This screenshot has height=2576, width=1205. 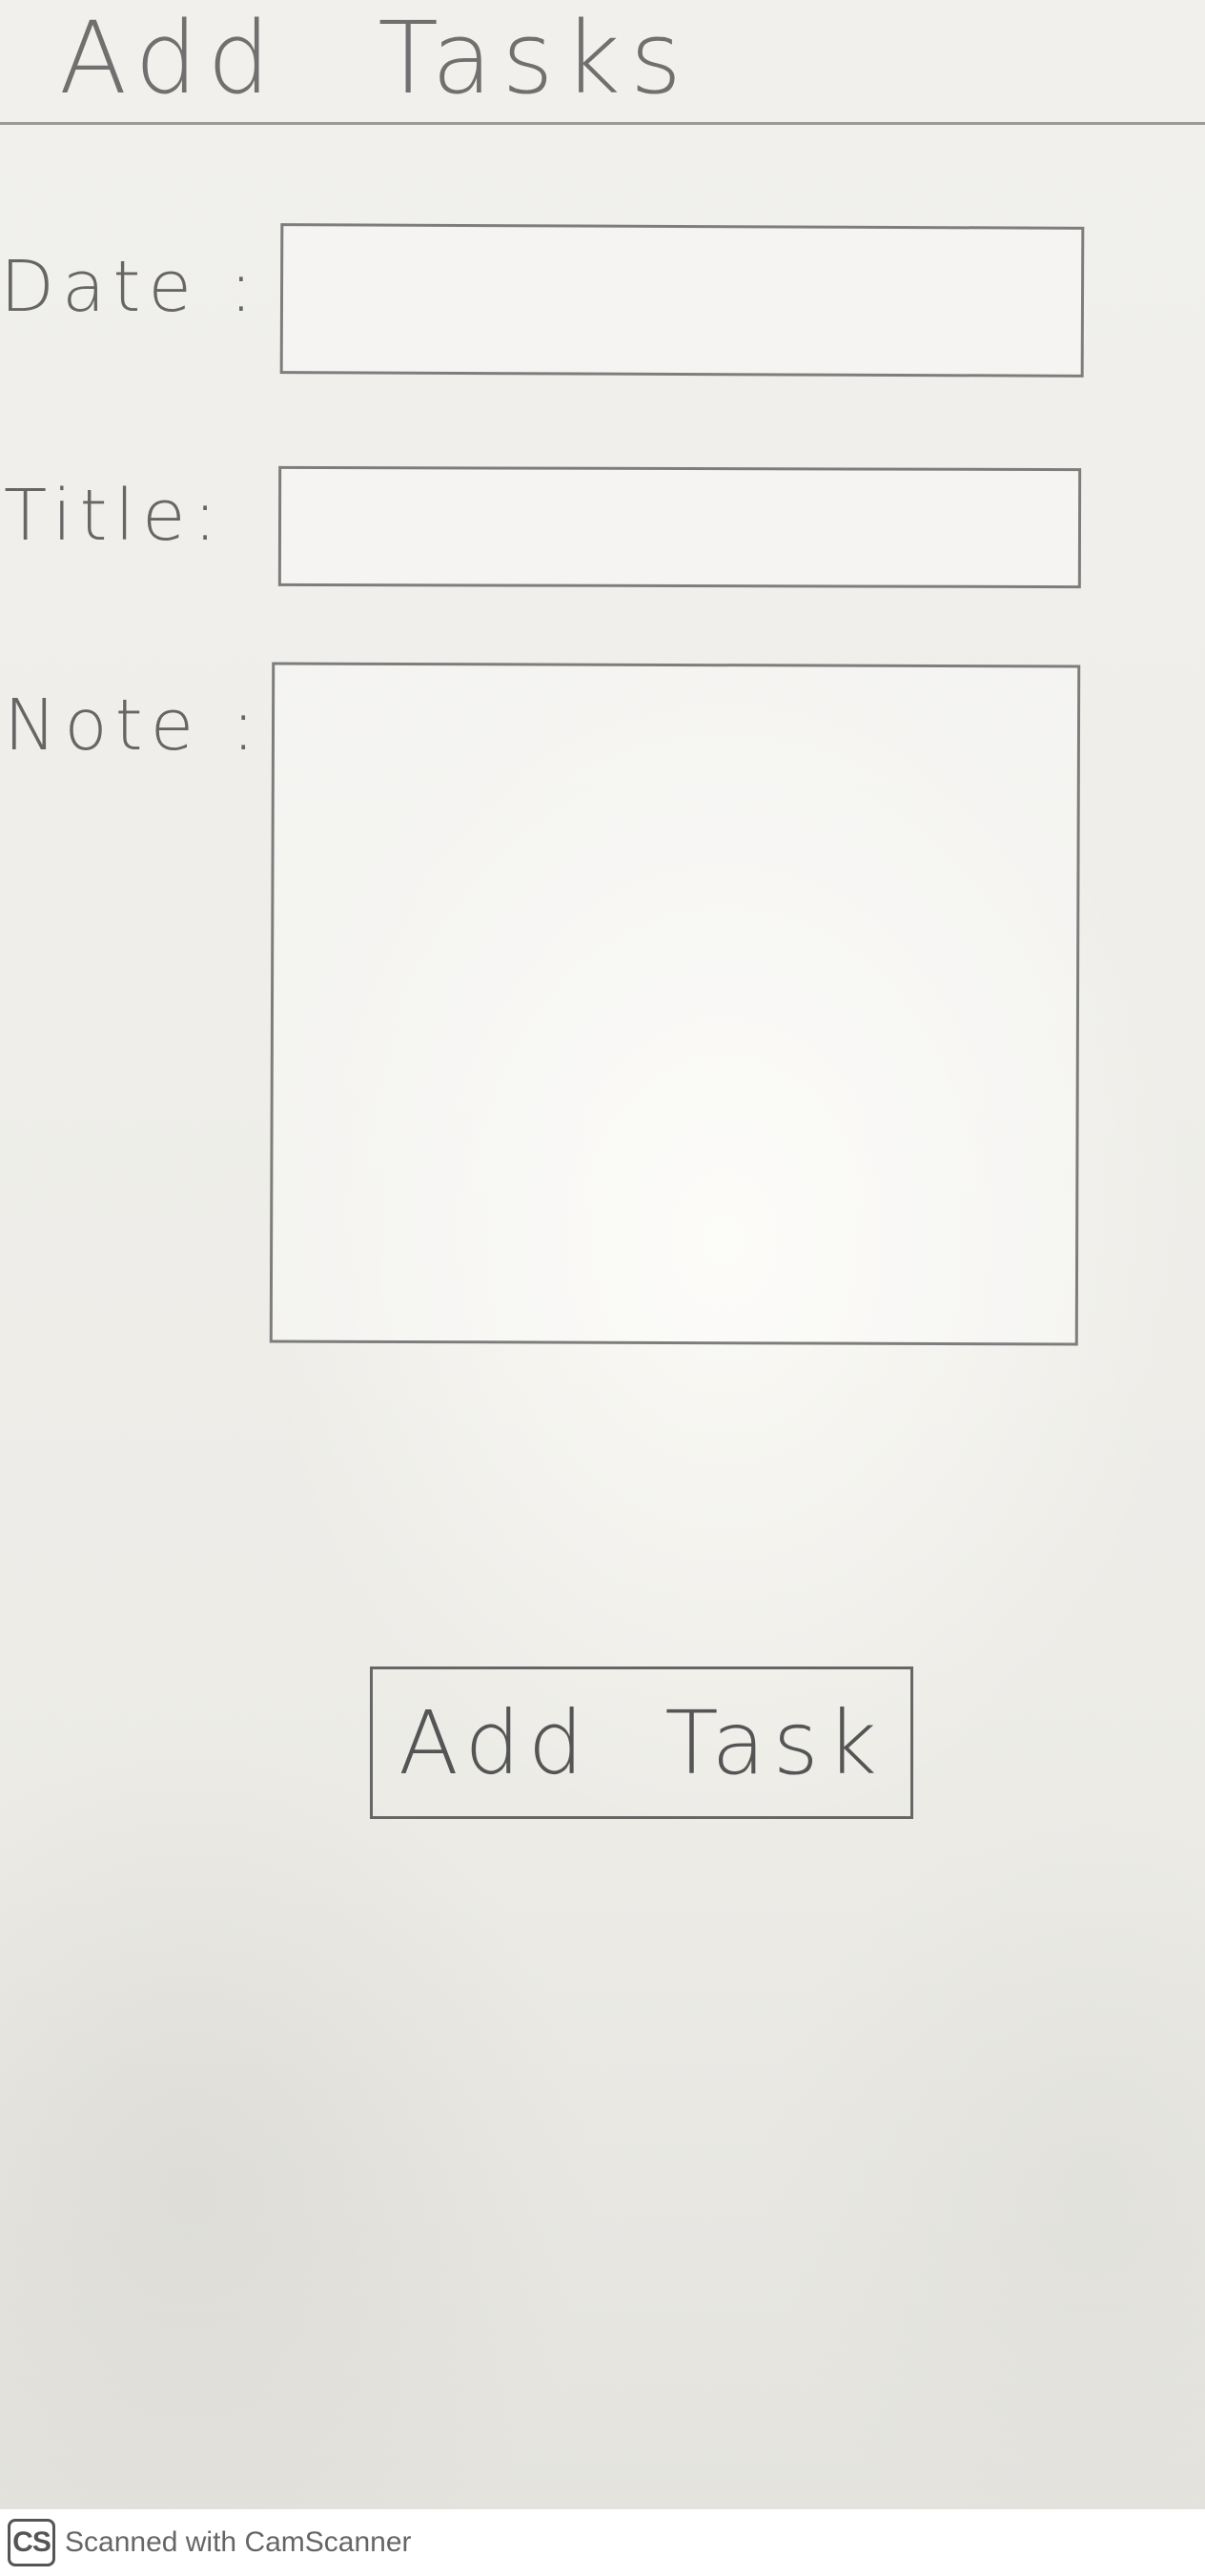 I want to click on title-field, so click(x=679, y=527).